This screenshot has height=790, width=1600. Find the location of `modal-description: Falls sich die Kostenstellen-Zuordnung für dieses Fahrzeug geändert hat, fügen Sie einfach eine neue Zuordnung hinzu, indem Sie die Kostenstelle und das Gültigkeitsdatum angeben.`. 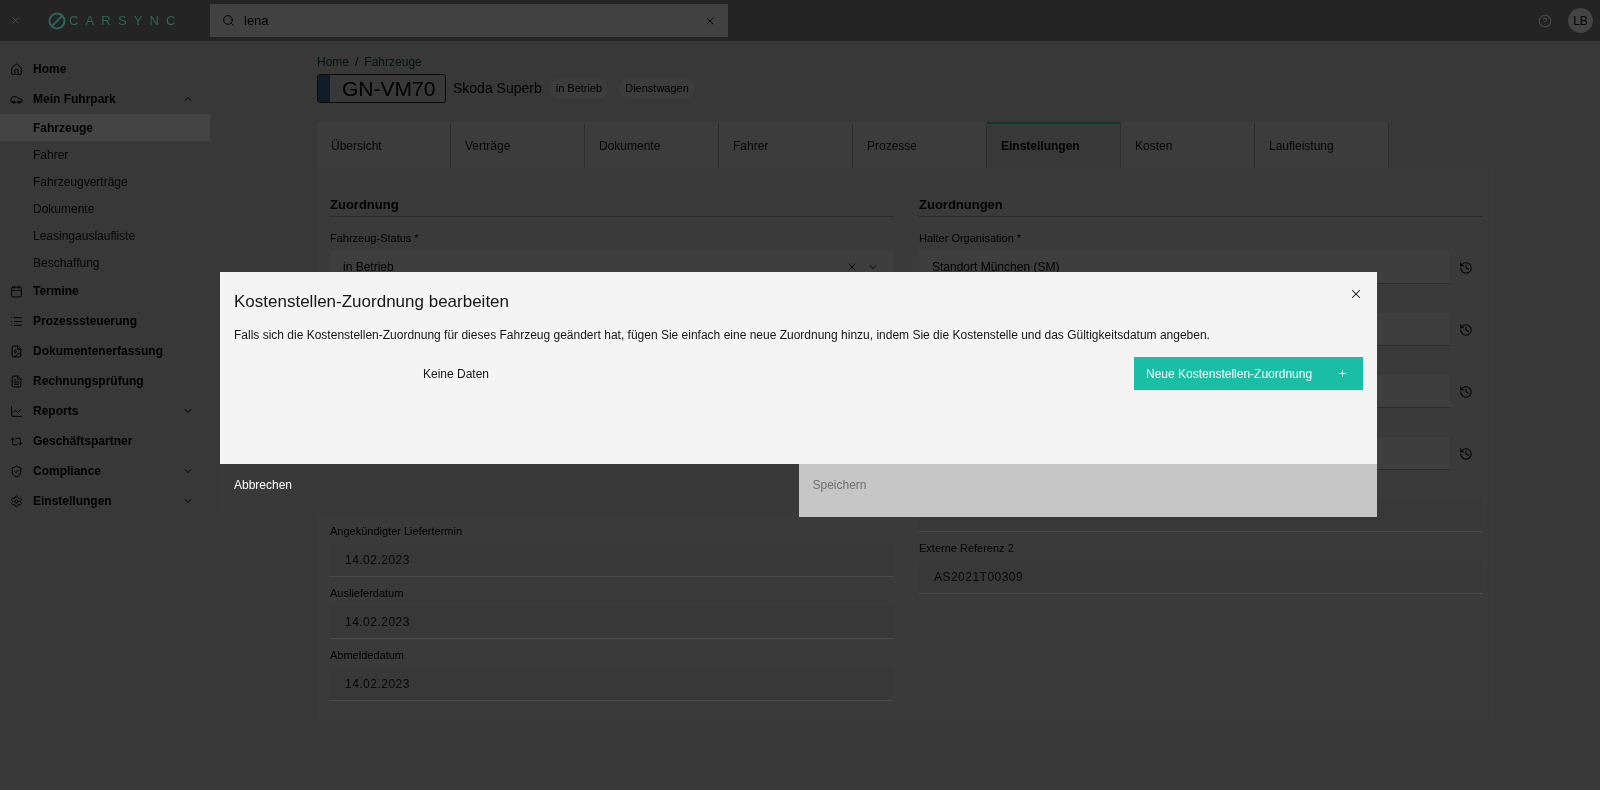

modal-description: Falls sich die Kostenstellen-Zuordnung für dieses Fahrzeug geändert hat, fügen Sie einfach eine neue Zuordnung hinzu, indem Sie die Kostenstelle und das Gültigkeitsdatum angeben. is located at coordinates (722, 335).